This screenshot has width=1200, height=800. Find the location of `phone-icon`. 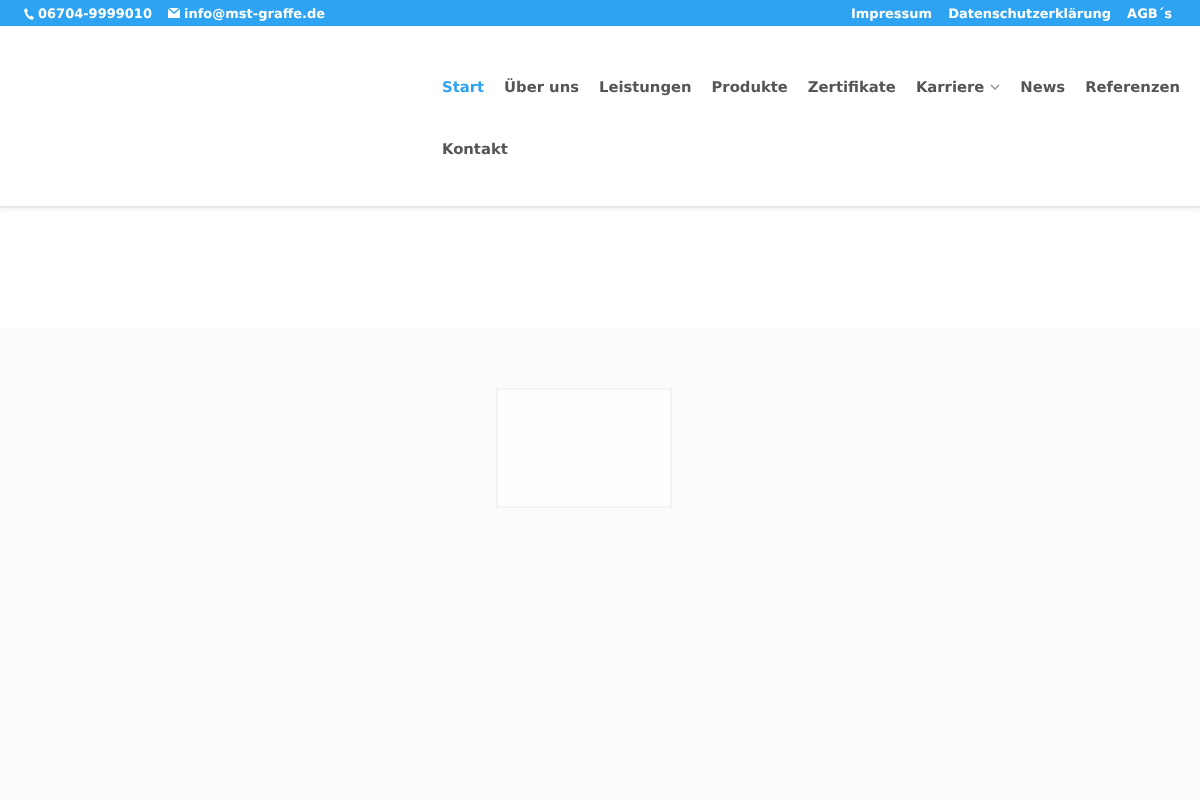

phone-icon is located at coordinates (29, 13).